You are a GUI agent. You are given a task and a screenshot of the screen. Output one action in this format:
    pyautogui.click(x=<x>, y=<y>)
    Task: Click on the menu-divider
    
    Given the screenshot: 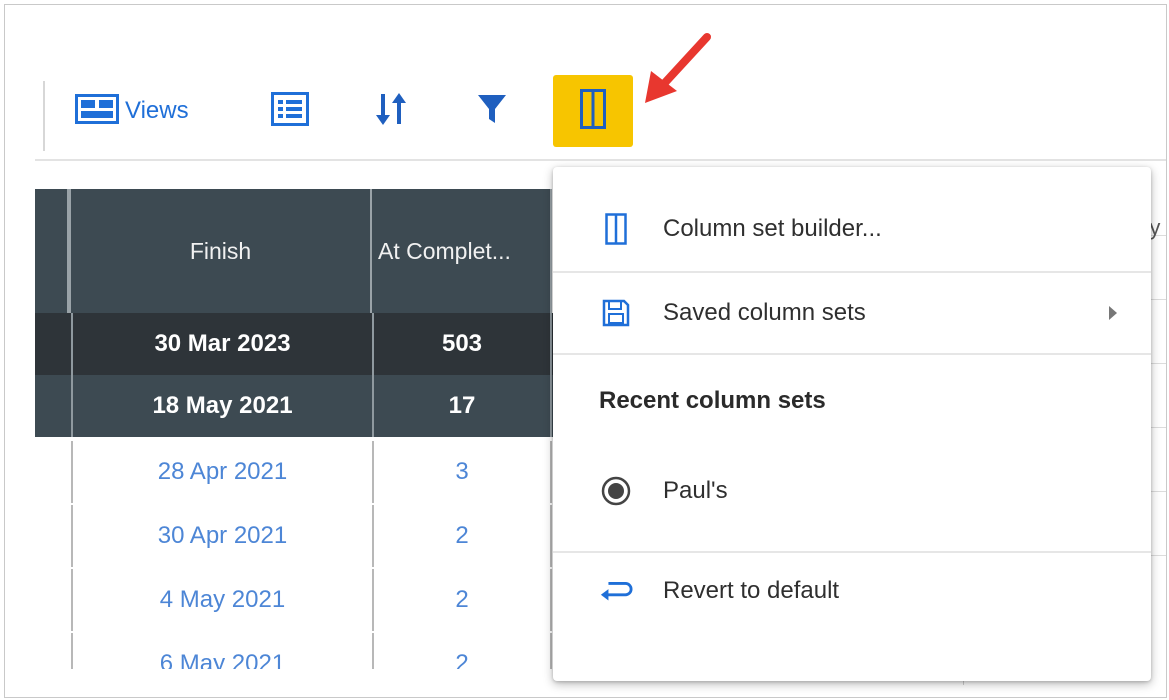 What is the action you would take?
    pyautogui.click(x=852, y=354)
    